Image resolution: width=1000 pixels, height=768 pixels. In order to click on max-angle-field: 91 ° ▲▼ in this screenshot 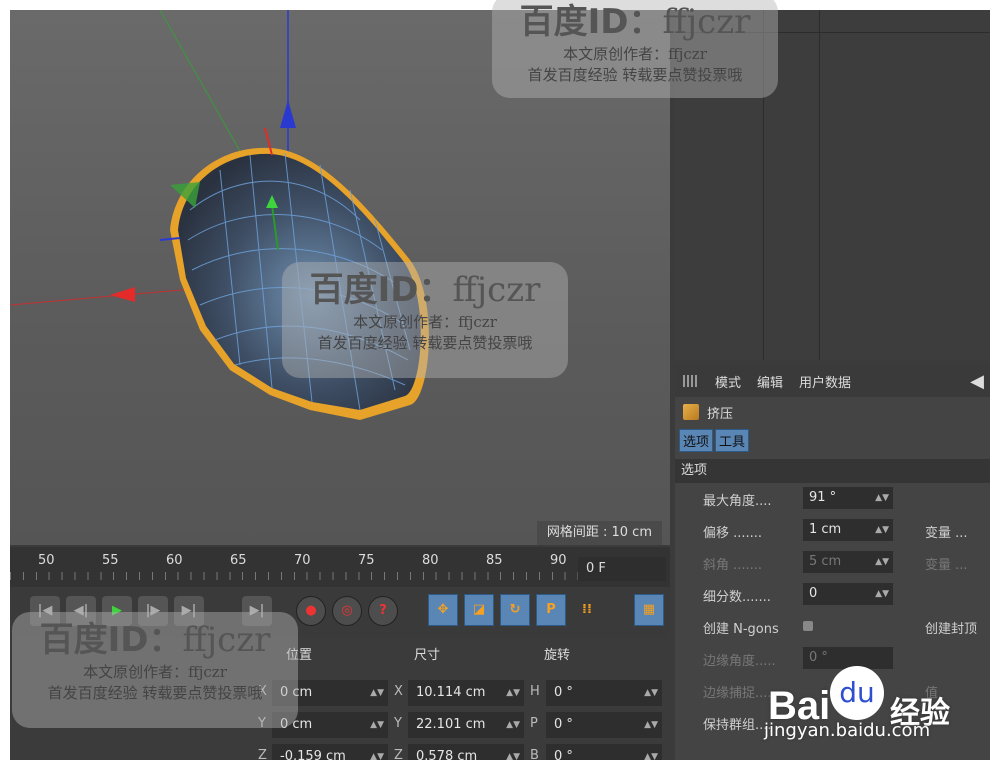, I will do `click(848, 498)`.